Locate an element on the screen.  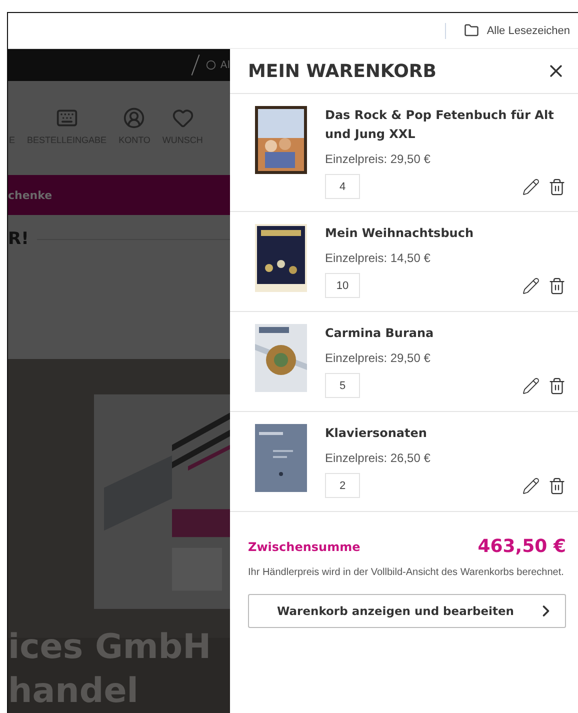
quantity-field: 10 is located at coordinates (342, 285).